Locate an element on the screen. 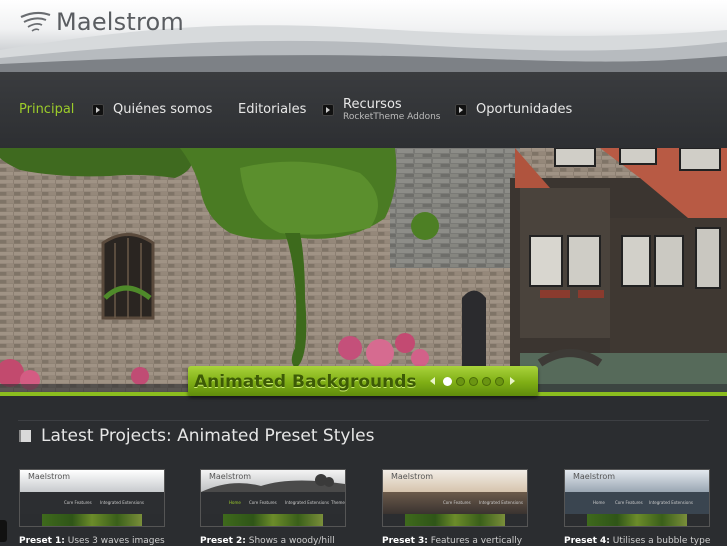  document-icon is located at coordinates (25, 436).